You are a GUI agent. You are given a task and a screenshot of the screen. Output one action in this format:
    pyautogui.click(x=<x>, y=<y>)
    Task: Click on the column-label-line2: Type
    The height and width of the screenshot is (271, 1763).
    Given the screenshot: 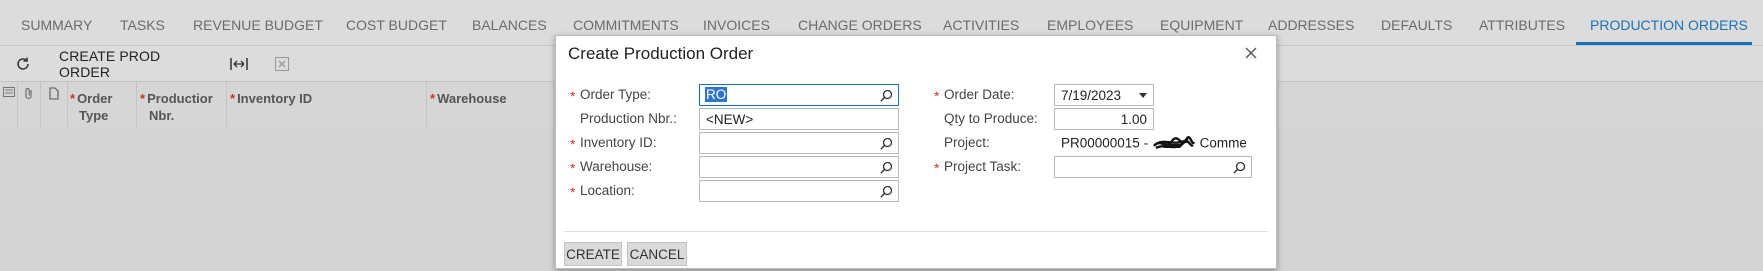 What is the action you would take?
    pyautogui.click(x=94, y=115)
    